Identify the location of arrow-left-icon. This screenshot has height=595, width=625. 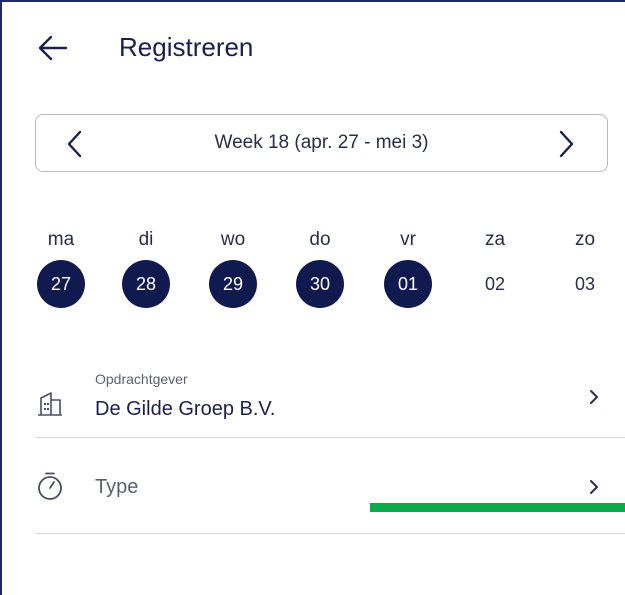
(53, 48).